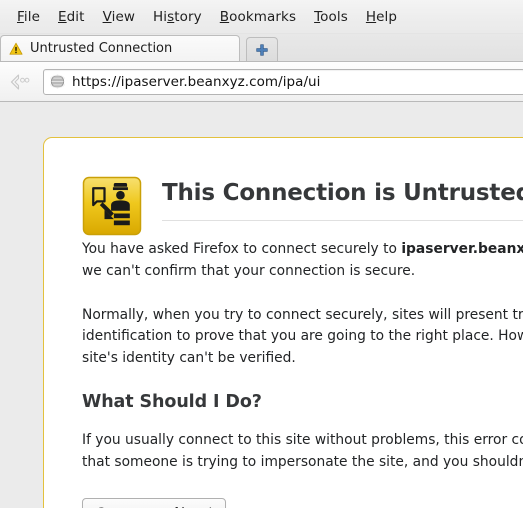 The width and height of the screenshot is (523, 508). I want to click on tab-title: Untrusted Connection, so click(101, 48).